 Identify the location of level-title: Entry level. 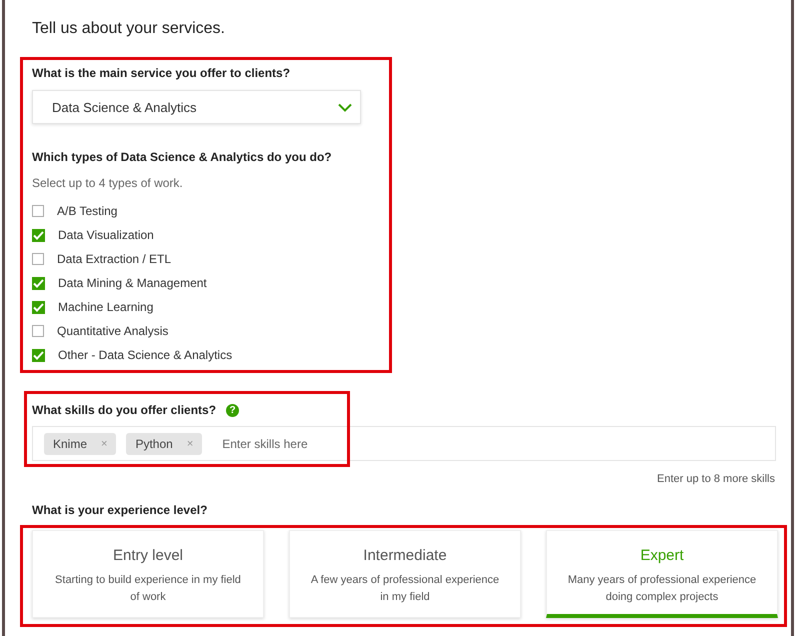
(148, 555).